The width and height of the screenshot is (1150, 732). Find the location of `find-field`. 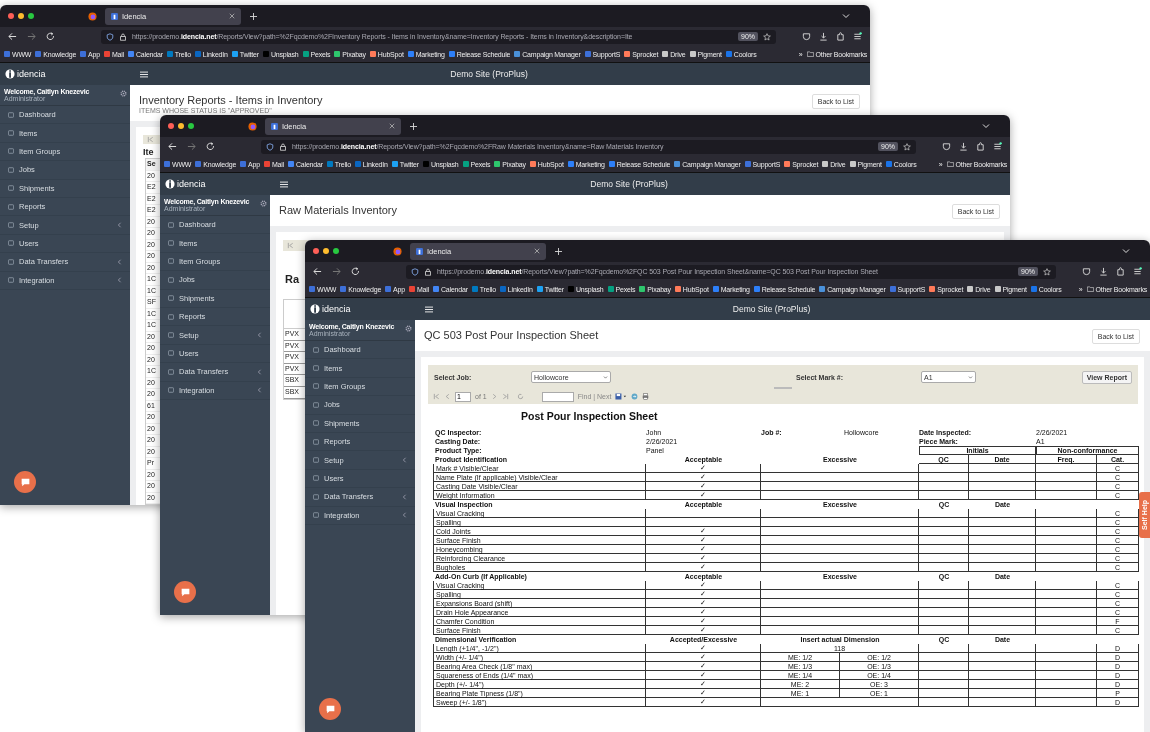

find-field is located at coordinates (557, 396).